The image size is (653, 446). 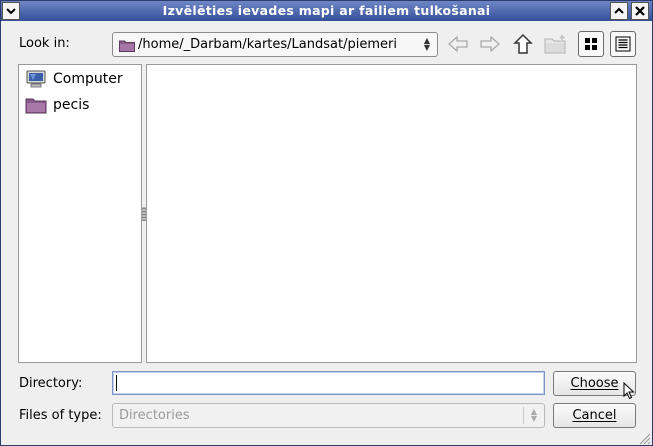 What do you see at coordinates (80, 213) in the screenshot?
I see `places-sidebar: Computer pecis` at bounding box center [80, 213].